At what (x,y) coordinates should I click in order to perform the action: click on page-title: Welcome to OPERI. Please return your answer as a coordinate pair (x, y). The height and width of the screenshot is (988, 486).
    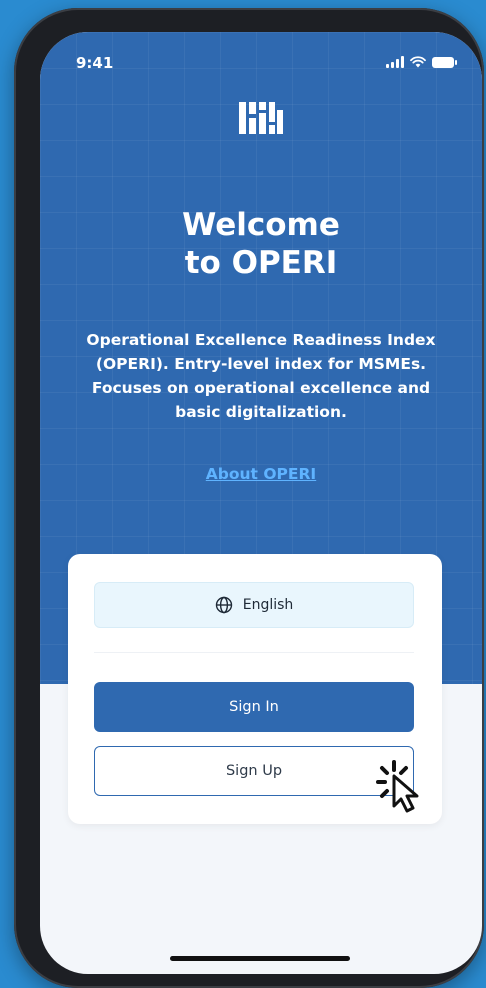
    Looking at the image, I should click on (261, 244).